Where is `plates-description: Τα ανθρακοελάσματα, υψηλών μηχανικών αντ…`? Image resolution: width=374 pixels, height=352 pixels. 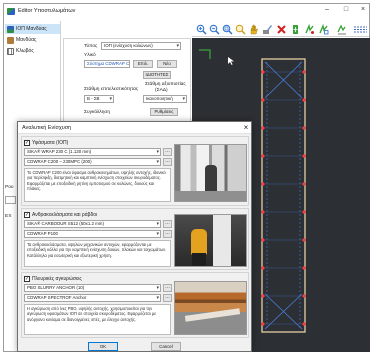 plates-description: Τα ανθρακοελάσματα, υψηλών μηχανικών αντ… is located at coordinates (97, 253).